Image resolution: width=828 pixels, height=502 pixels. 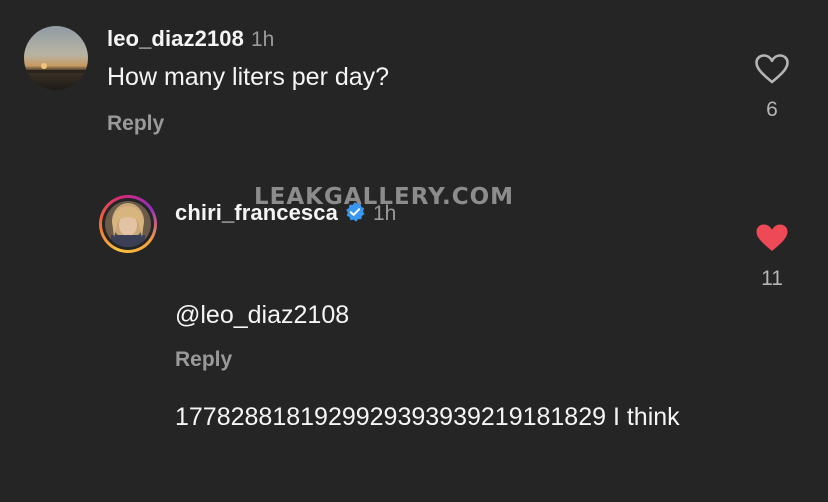 I want to click on timestamp: 1h, so click(x=384, y=213).